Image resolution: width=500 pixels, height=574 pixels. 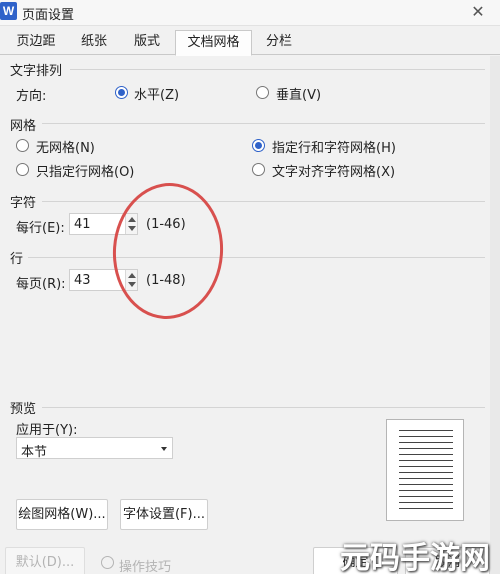 What do you see at coordinates (495, 315) in the screenshot?
I see `background-scrollbar` at bounding box center [495, 315].